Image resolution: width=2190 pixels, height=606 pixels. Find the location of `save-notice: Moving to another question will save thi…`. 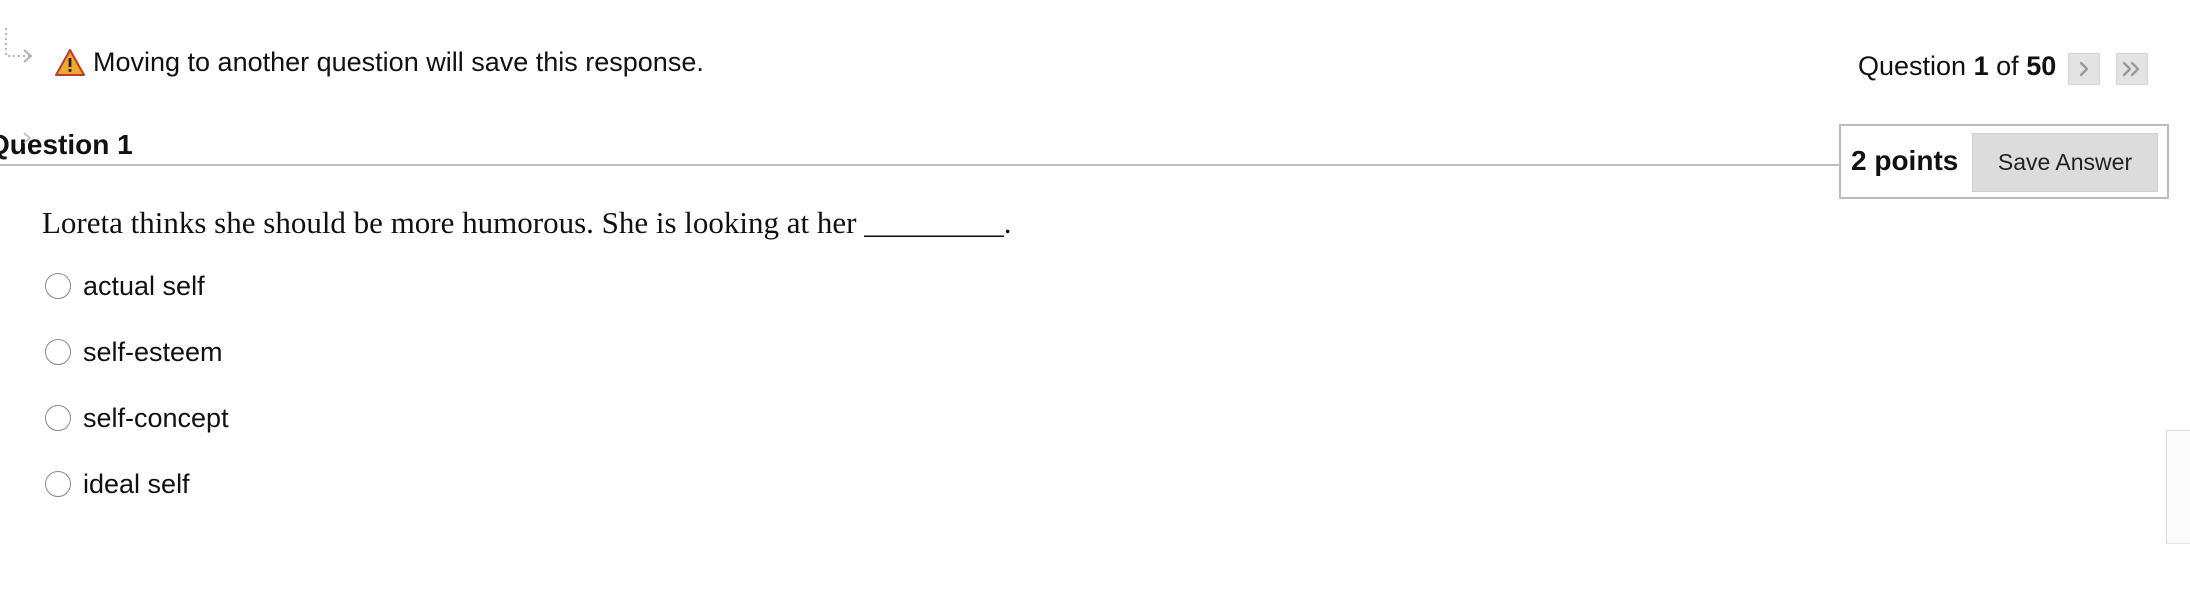

save-notice: Moving to another question will save thi… is located at coordinates (398, 62).